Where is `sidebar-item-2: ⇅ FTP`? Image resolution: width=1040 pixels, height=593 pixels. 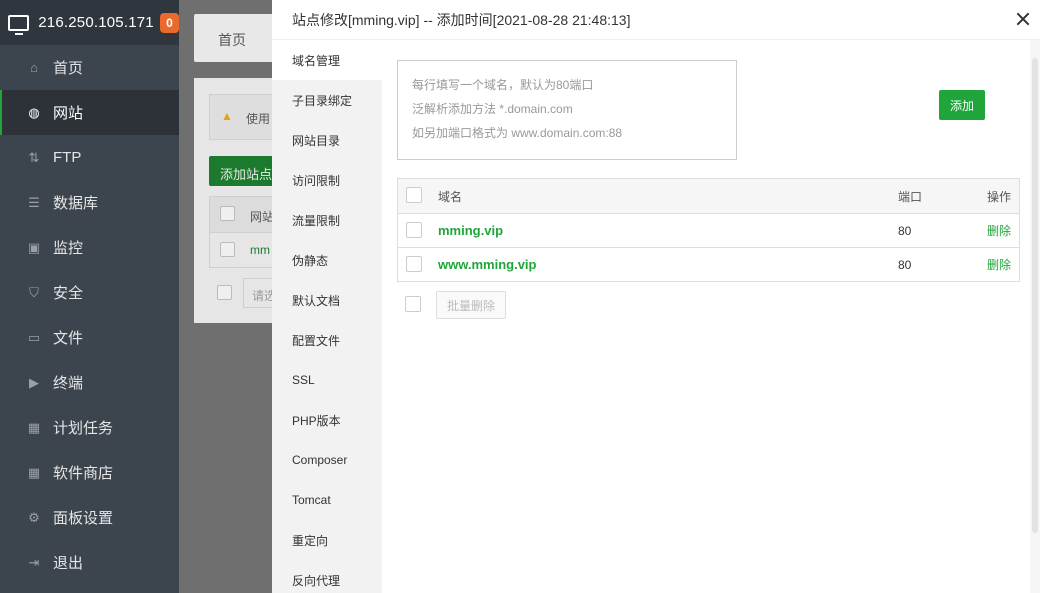
sidebar-item-2: ⇅ FTP is located at coordinates (89, 157).